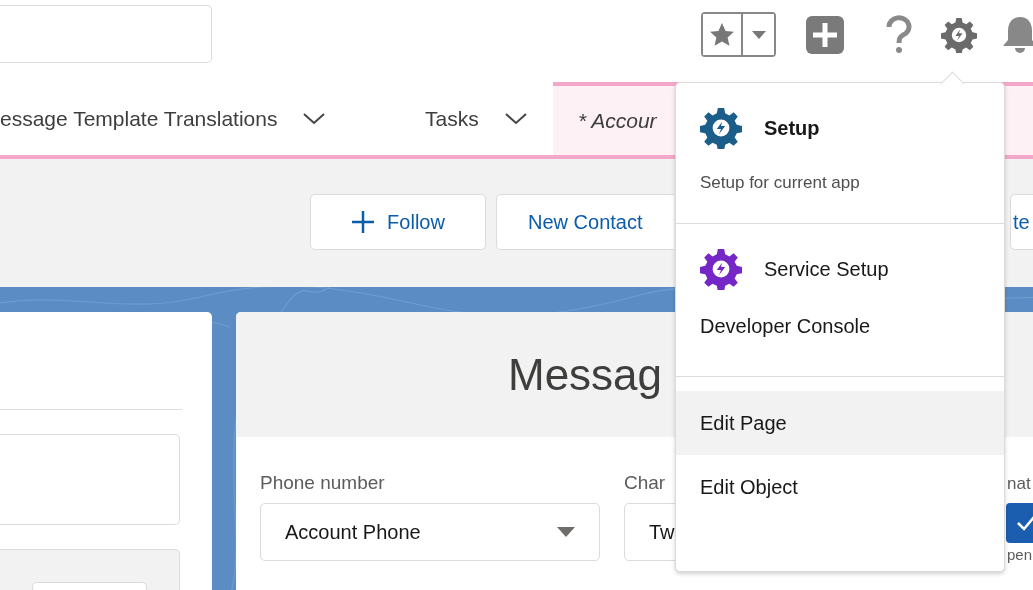 This screenshot has width=1033, height=590. Describe the element at coordinates (452, 118) in the screenshot. I see `tab-label: Tasks` at that location.